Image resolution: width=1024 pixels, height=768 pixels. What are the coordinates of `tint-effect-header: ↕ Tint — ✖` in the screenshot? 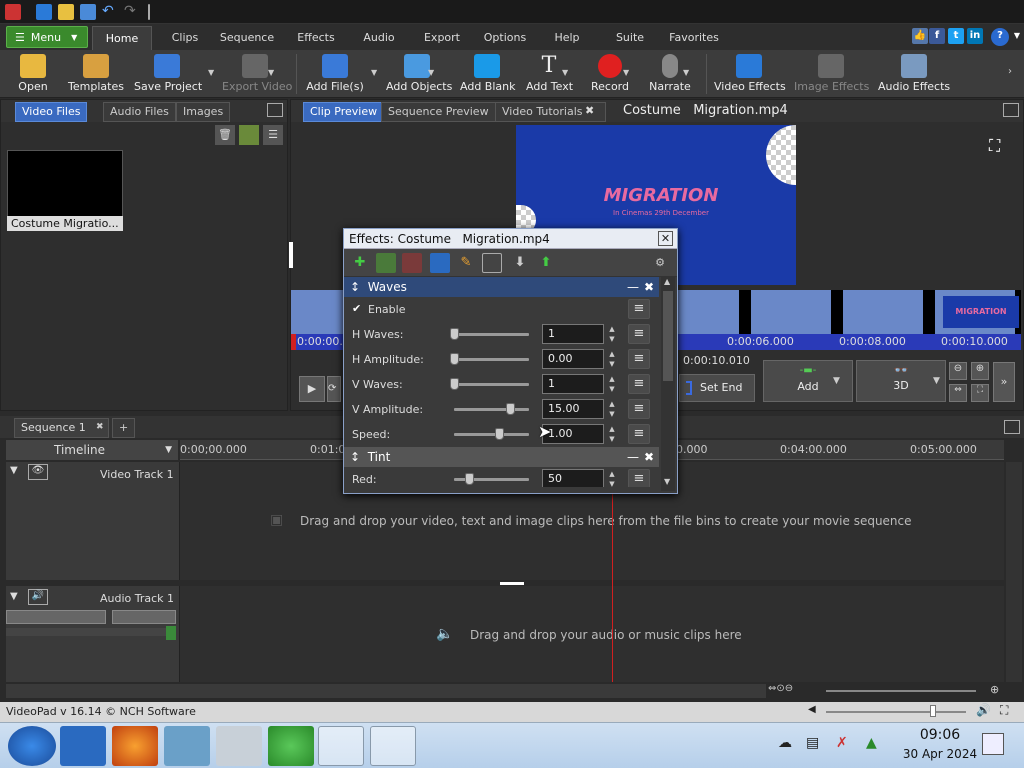 It's located at (501, 457).